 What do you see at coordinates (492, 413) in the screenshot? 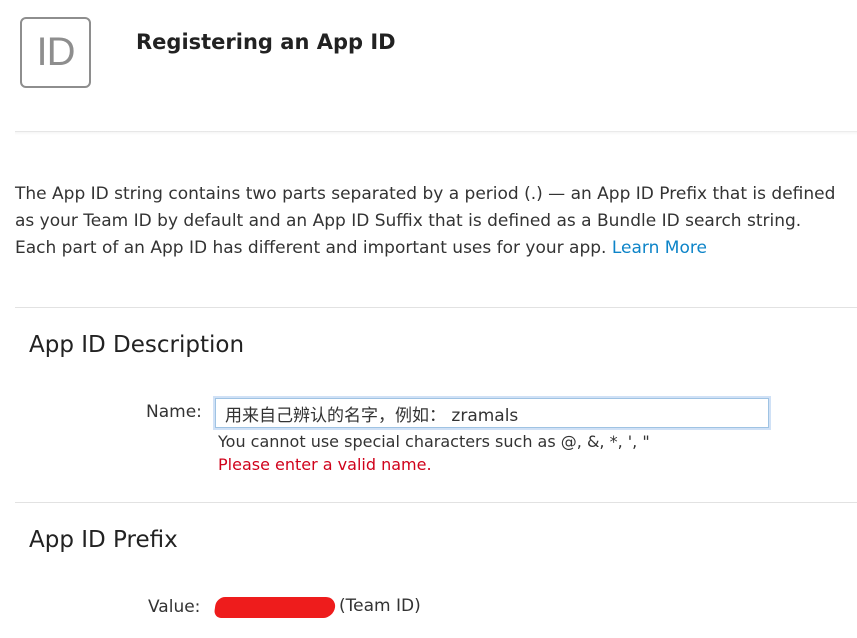
I see `name-input` at bounding box center [492, 413].